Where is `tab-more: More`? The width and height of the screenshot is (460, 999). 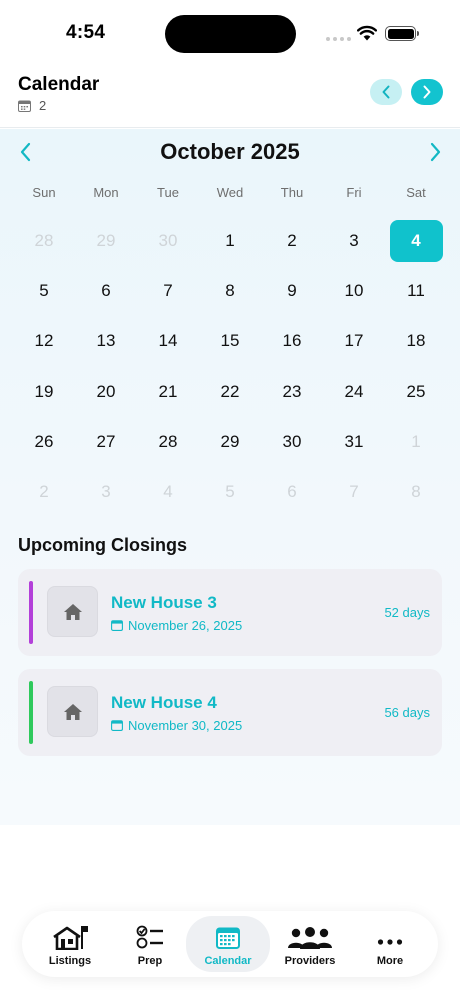
tab-more: More is located at coordinates (390, 944).